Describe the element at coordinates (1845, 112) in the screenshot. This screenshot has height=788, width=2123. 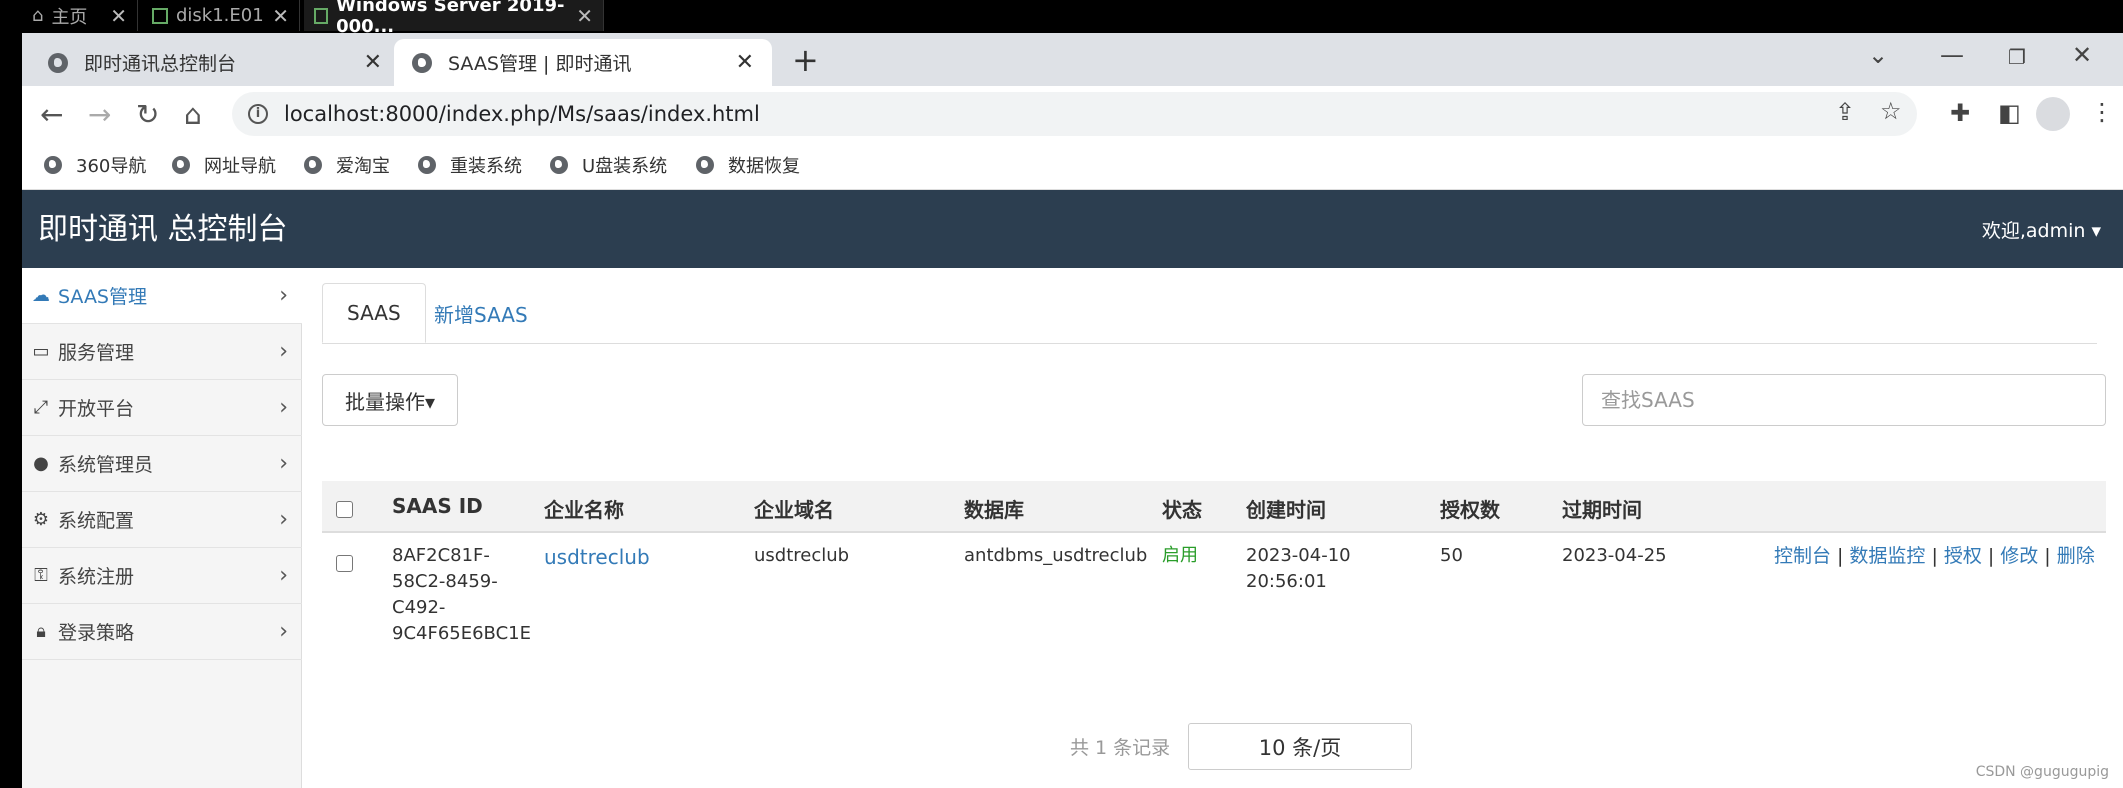
I see `share-icon: ⇪` at that location.